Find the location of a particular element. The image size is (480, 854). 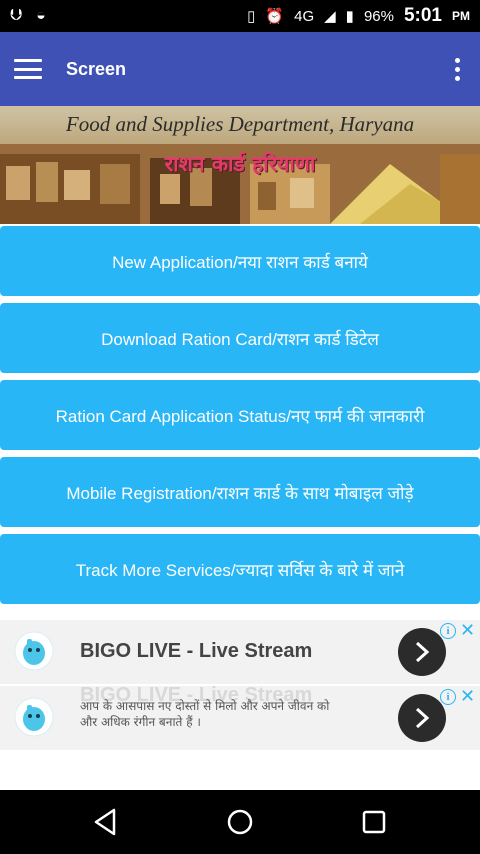

home-icon is located at coordinates (240, 822).